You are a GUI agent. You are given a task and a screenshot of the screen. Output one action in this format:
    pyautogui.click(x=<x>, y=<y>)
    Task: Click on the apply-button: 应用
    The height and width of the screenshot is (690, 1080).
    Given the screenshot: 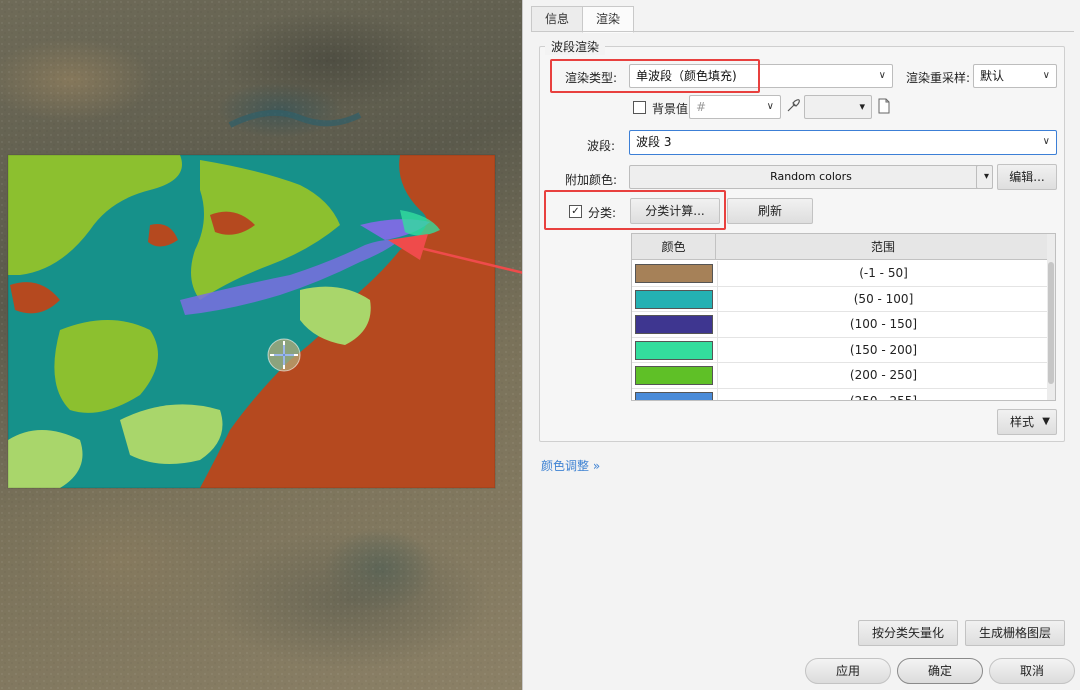 What is the action you would take?
    pyautogui.click(x=848, y=671)
    